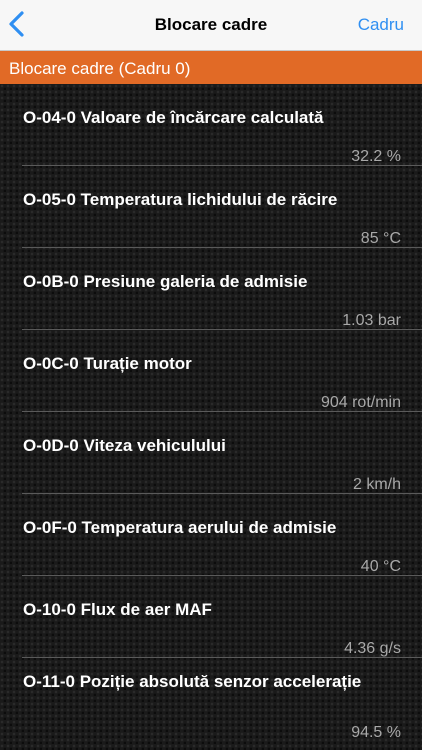  I want to click on list-item: O-0D-0 Viteza vehiculului 2 km/h, so click(211, 453).